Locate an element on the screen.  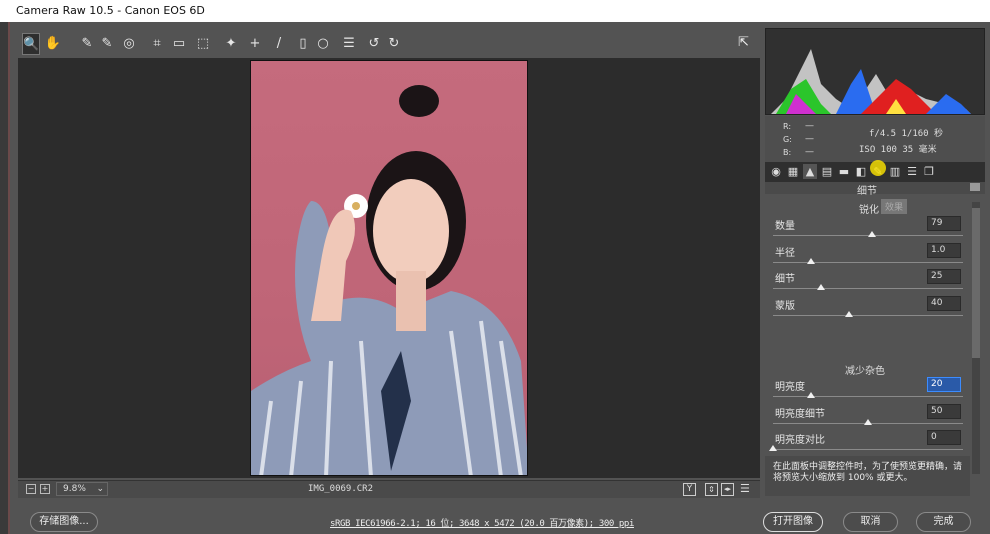
slider-label: 明亮度 is located at coordinates (790, 387).